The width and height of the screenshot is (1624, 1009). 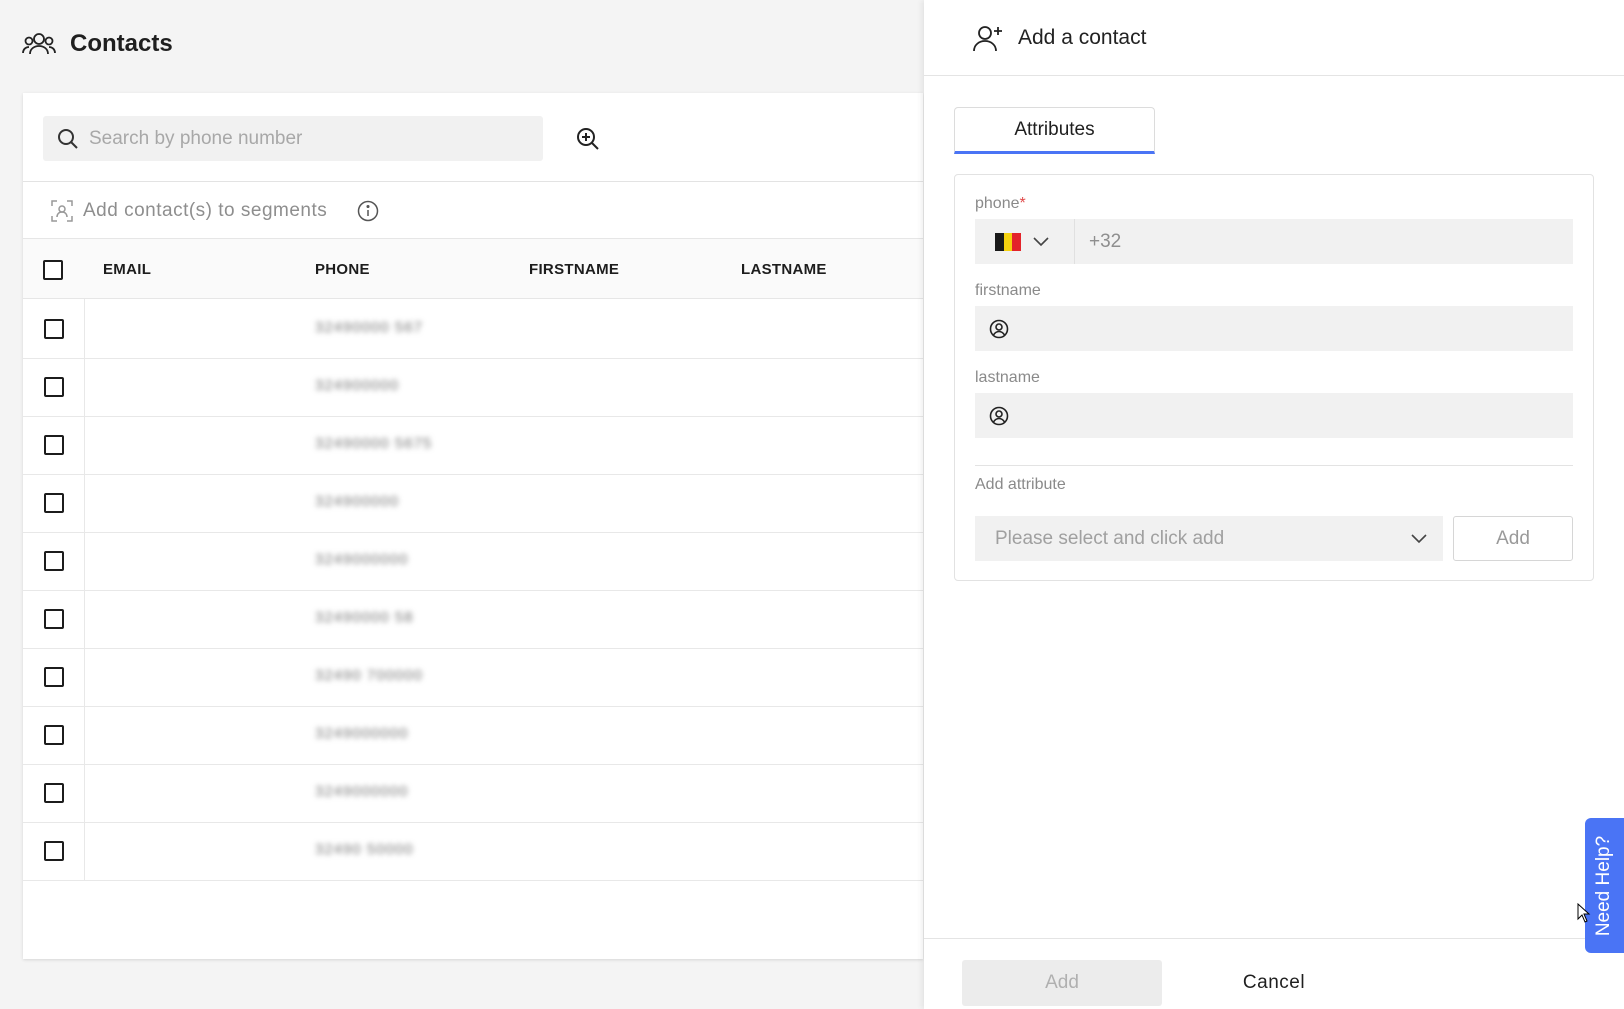 What do you see at coordinates (1022, 203) in the screenshot?
I see `required-marker: *` at bounding box center [1022, 203].